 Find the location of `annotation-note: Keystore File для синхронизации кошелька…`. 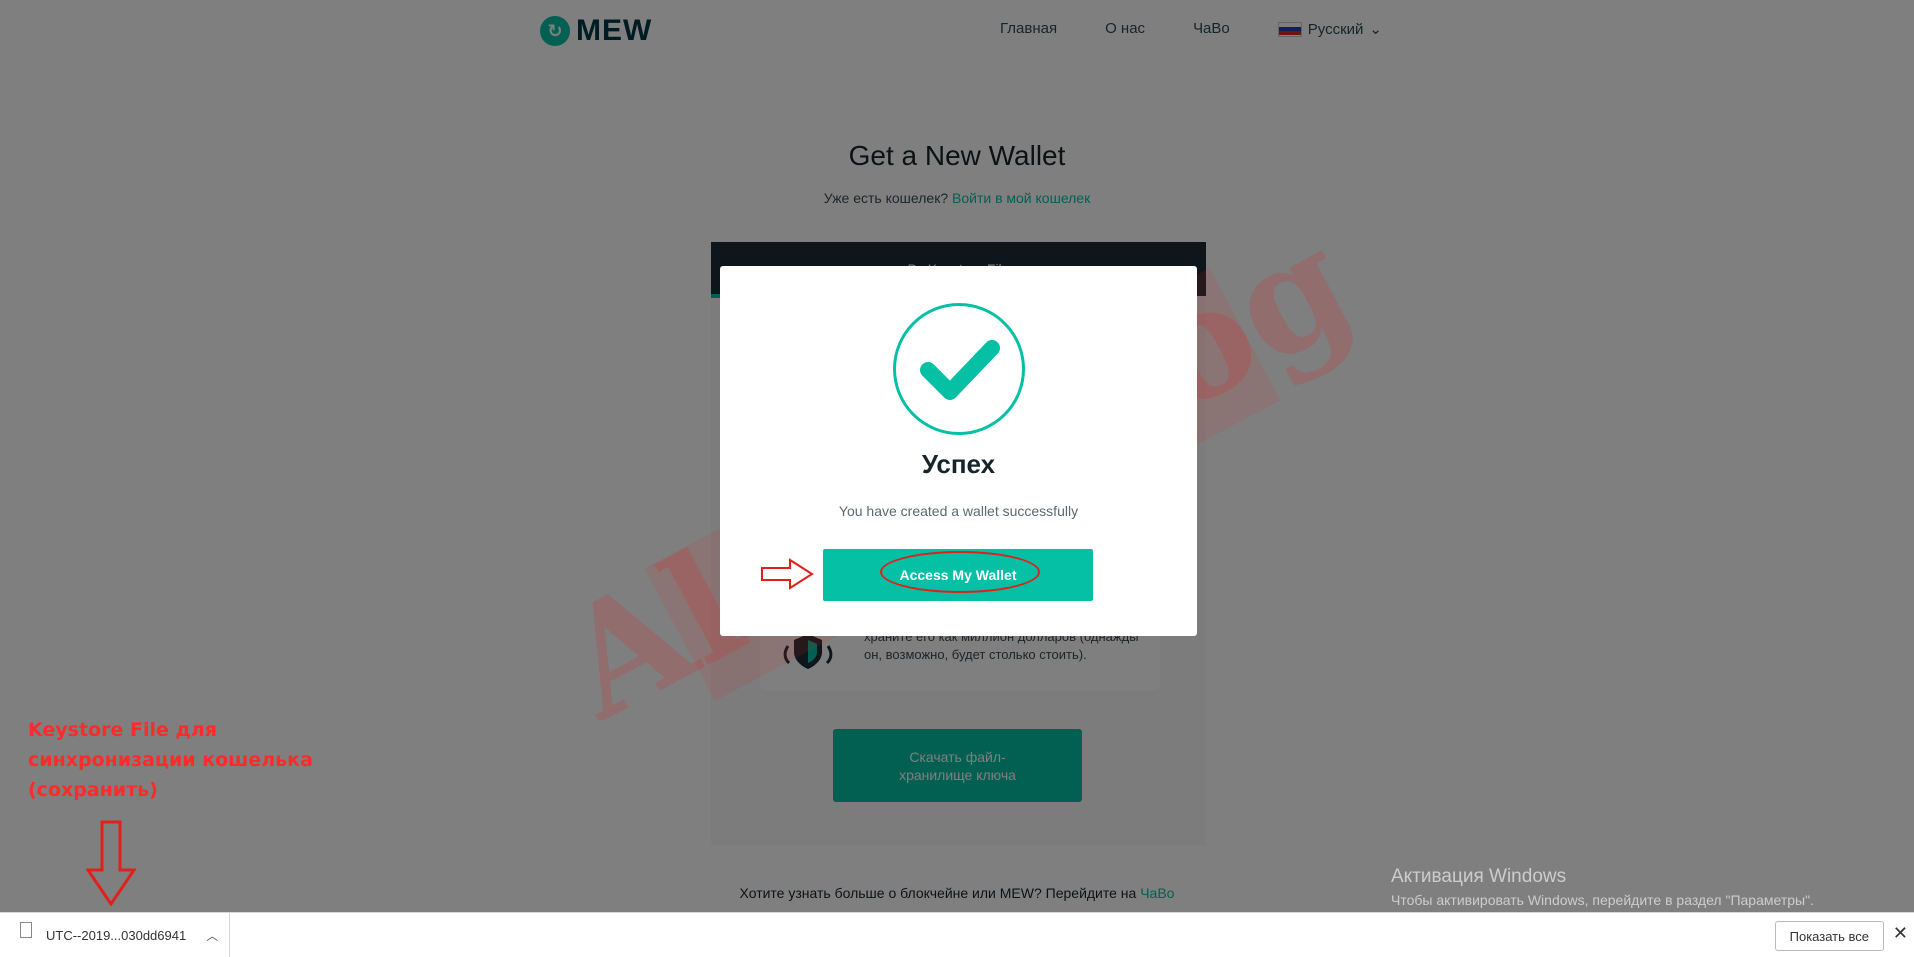

annotation-note: Keystore File для синхронизации кошелька… is located at coordinates (178, 760).